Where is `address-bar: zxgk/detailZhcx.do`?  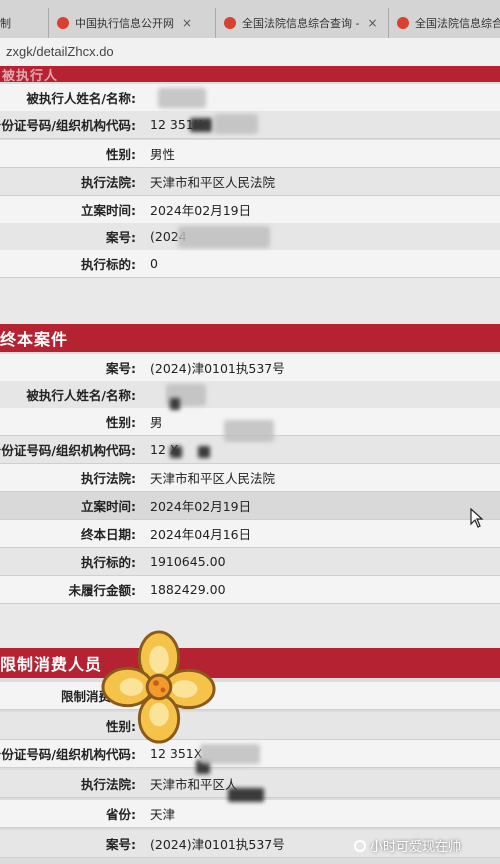
address-bar: zxgk/detailZhcx.do is located at coordinates (250, 52).